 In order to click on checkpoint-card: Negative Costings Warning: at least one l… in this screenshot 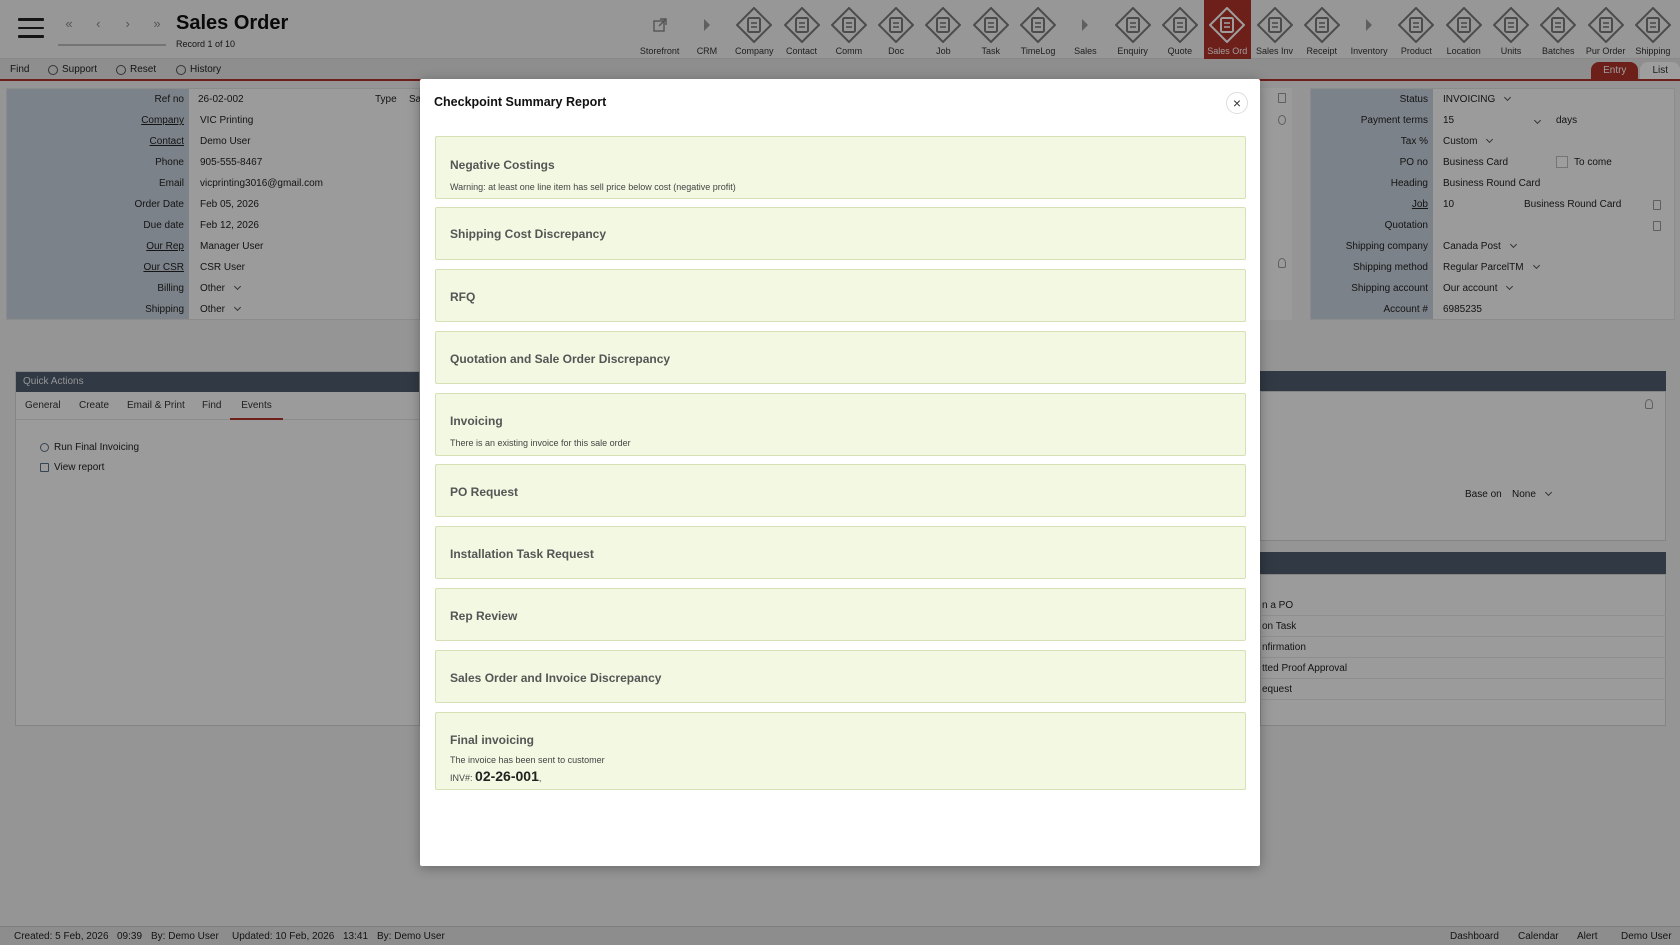, I will do `click(840, 167)`.